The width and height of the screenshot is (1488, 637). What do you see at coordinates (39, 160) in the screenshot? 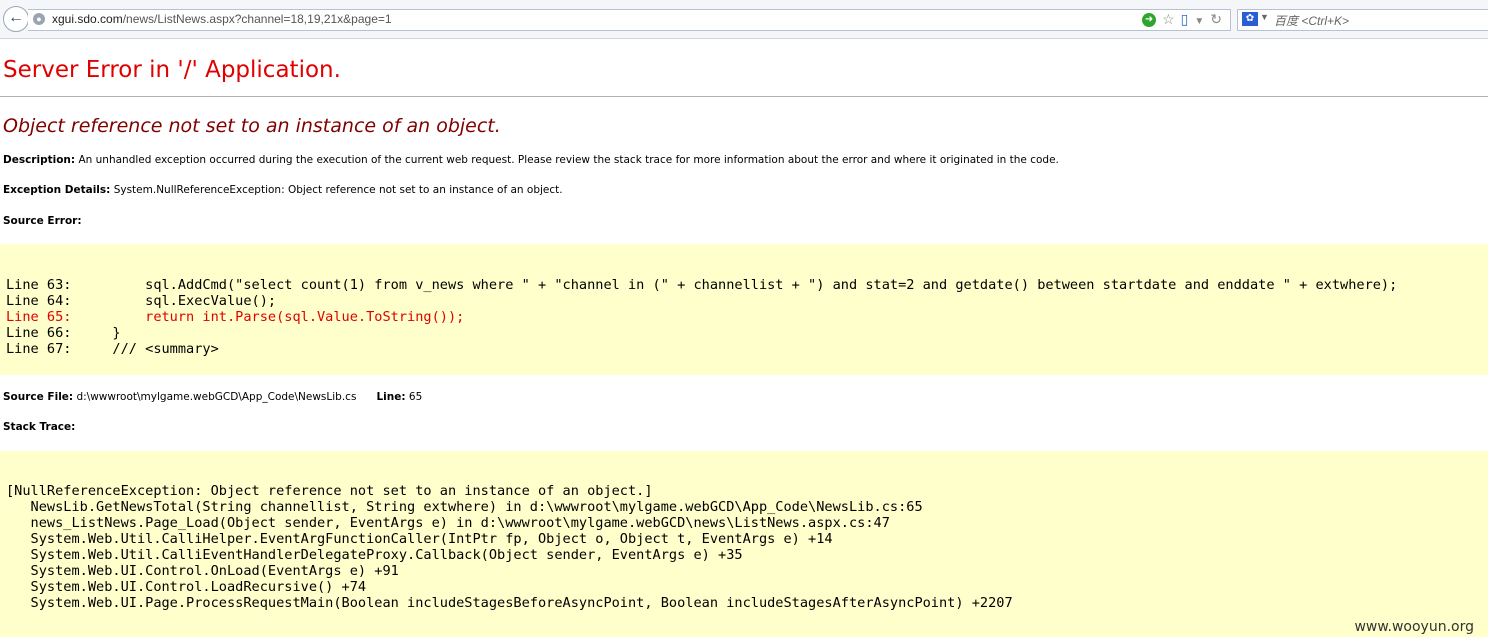
I see `description-label: Description:` at bounding box center [39, 160].